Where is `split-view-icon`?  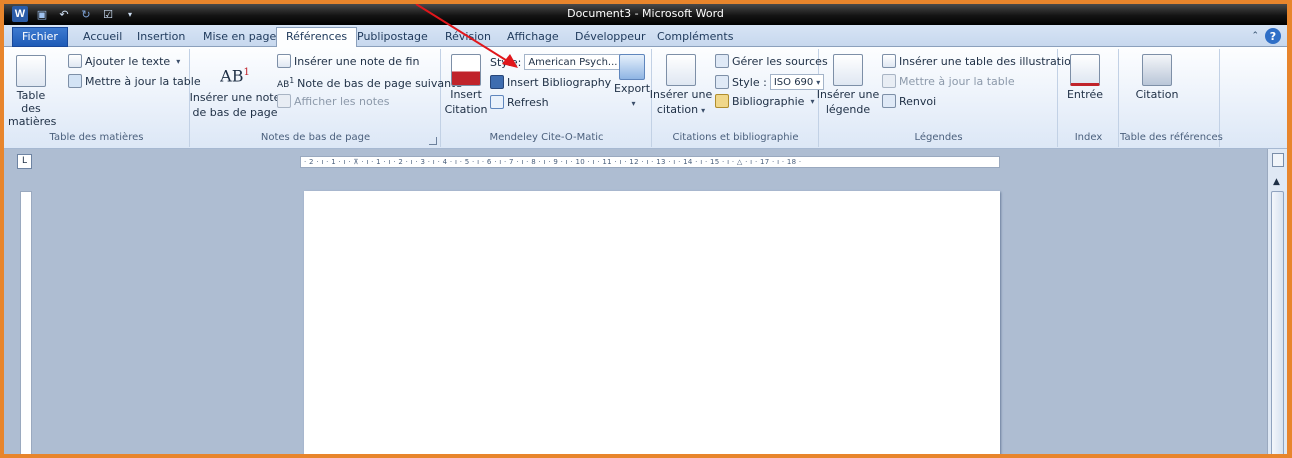 split-view-icon is located at coordinates (1278, 160).